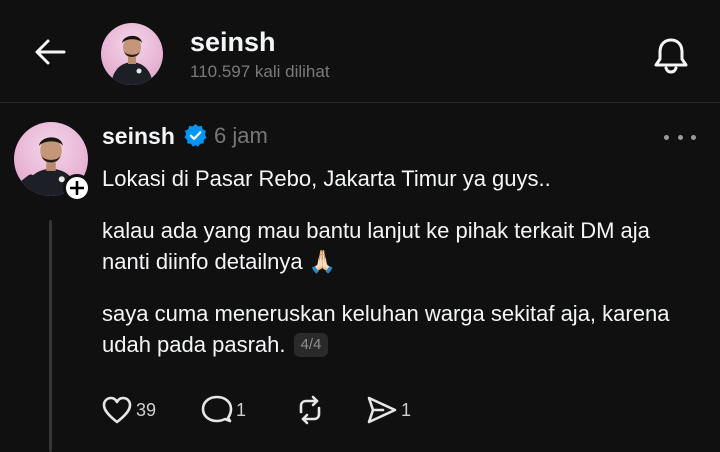  Describe the element at coordinates (117, 410) in the screenshot. I see `heart-icon` at that location.